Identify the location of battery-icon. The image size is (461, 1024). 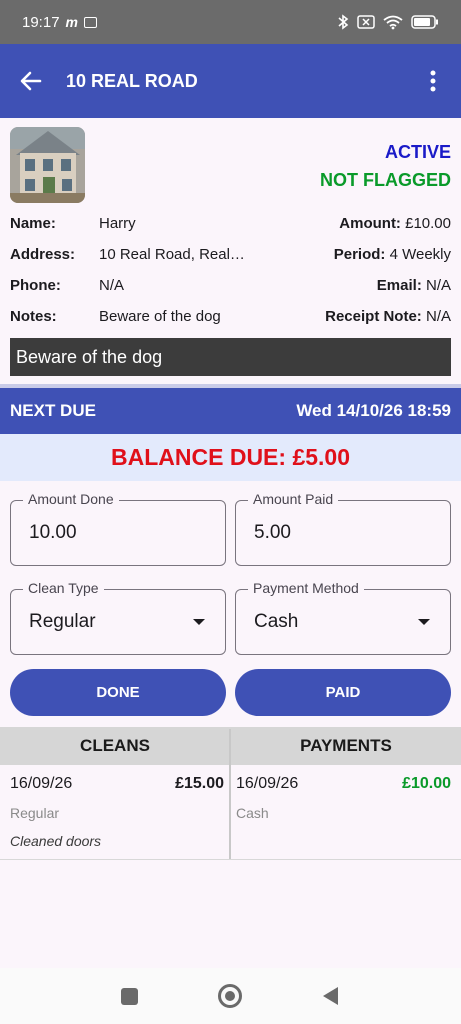
(424, 22).